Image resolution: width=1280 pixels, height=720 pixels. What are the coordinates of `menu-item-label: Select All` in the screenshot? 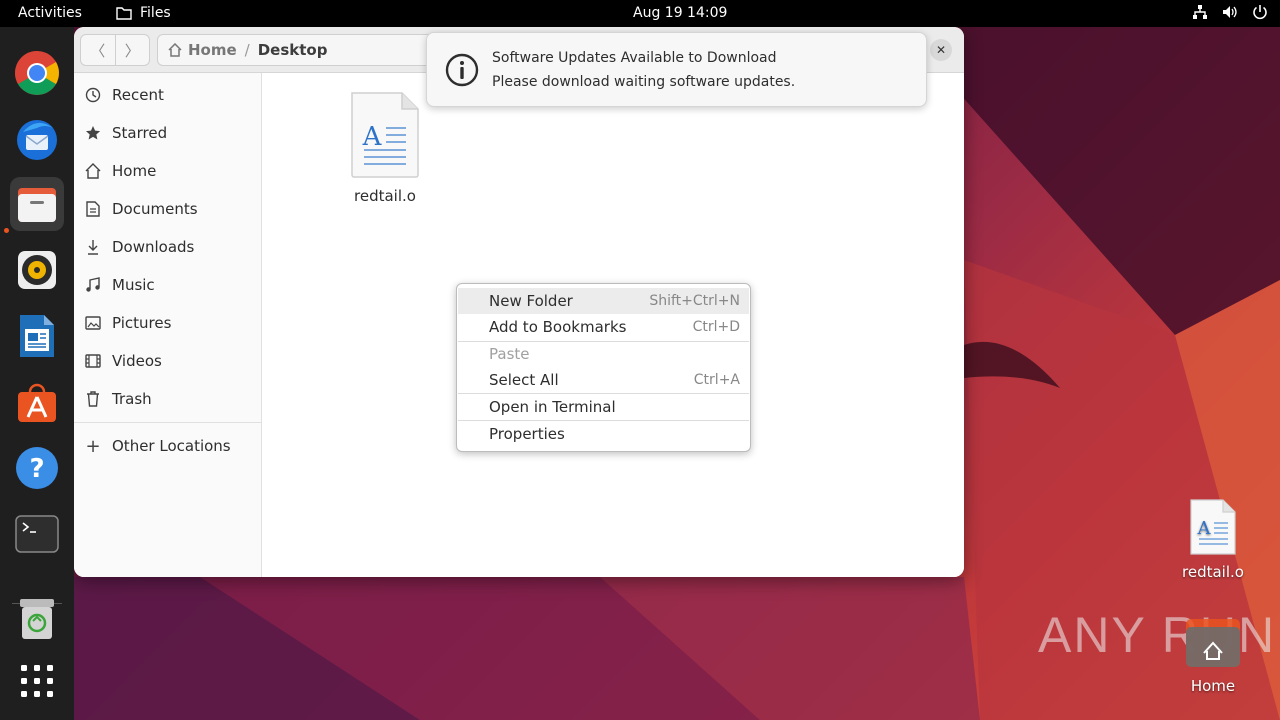 It's located at (524, 380).